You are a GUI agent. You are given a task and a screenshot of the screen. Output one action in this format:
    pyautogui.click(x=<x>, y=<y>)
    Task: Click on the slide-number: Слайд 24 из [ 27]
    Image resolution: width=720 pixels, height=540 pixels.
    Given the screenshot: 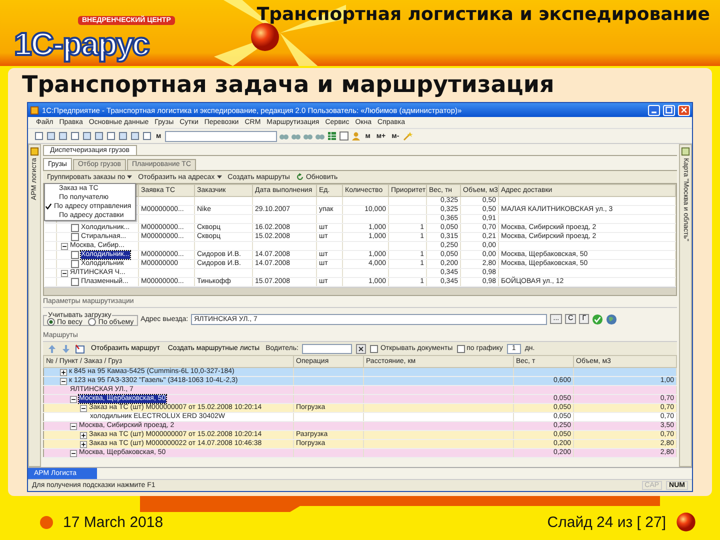 What is the action you would take?
    pyautogui.click(x=606, y=522)
    